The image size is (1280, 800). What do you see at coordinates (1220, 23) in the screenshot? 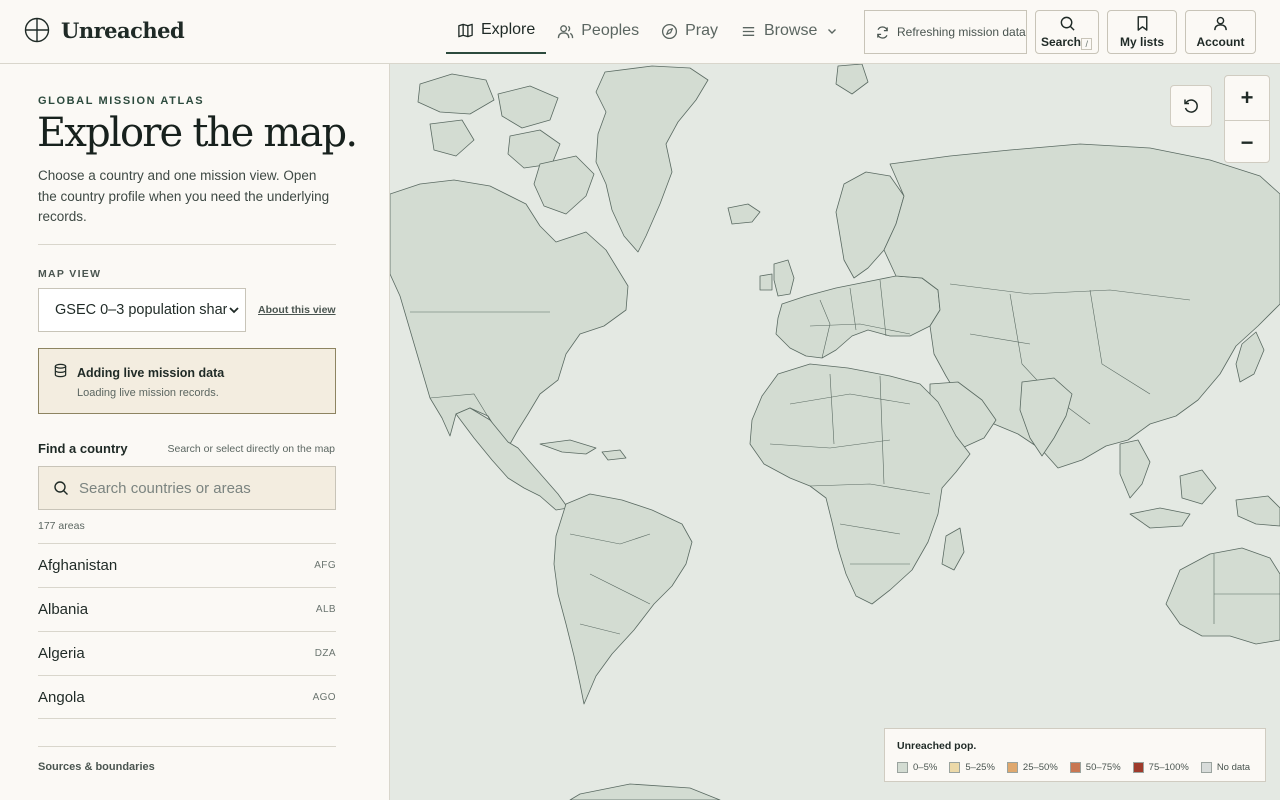
I see `user-icon` at bounding box center [1220, 23].